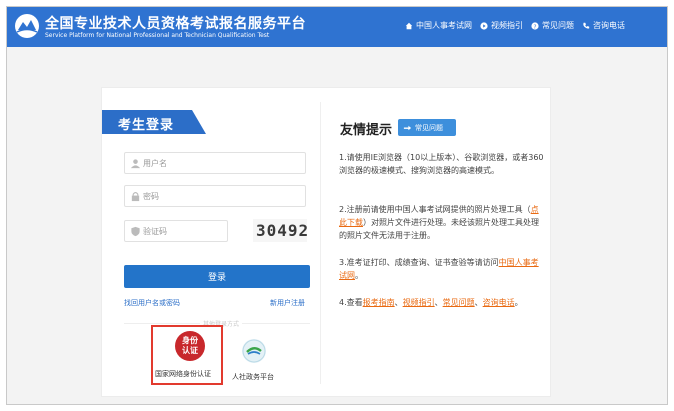 The image size is (674, 411). What do you see at coordinates (409, 25) in the screenshot?
I see `home-icon` at bounding box center [409, 25].